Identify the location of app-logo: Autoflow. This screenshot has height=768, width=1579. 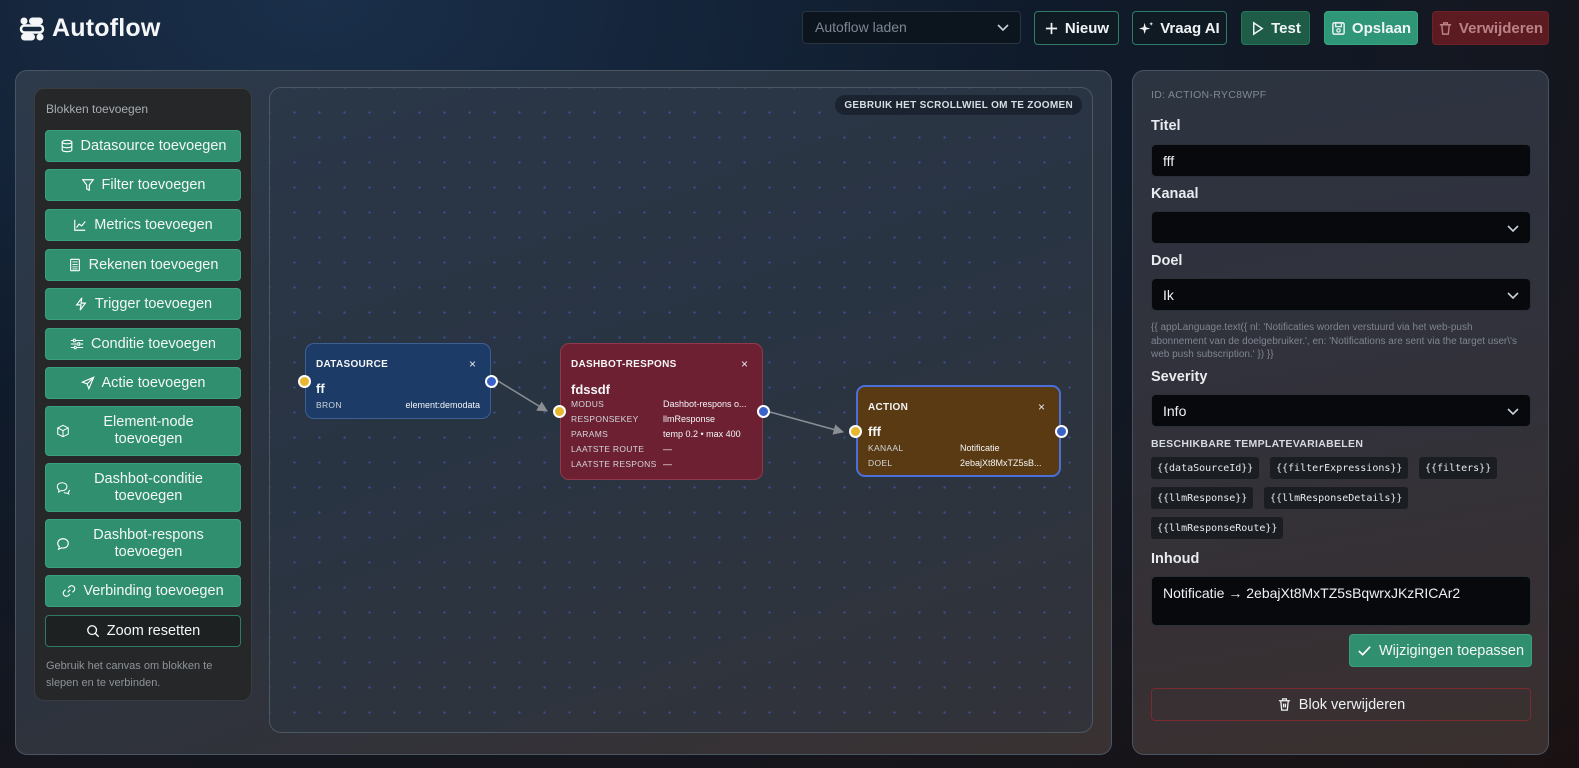
(89, 28).